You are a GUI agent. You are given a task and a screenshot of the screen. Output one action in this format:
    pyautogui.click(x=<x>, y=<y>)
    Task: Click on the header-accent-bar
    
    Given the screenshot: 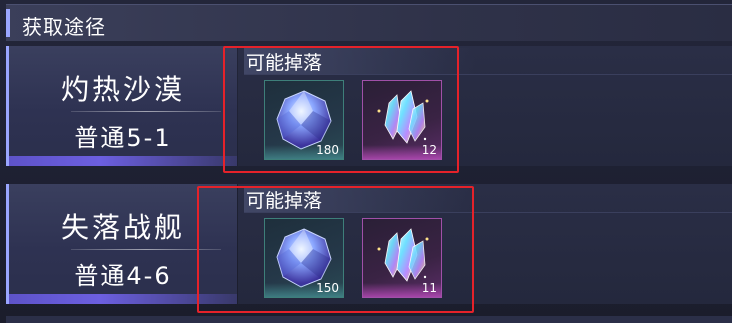 What is the action you would take?
    pyautogui.click(x=8, y=23)
    